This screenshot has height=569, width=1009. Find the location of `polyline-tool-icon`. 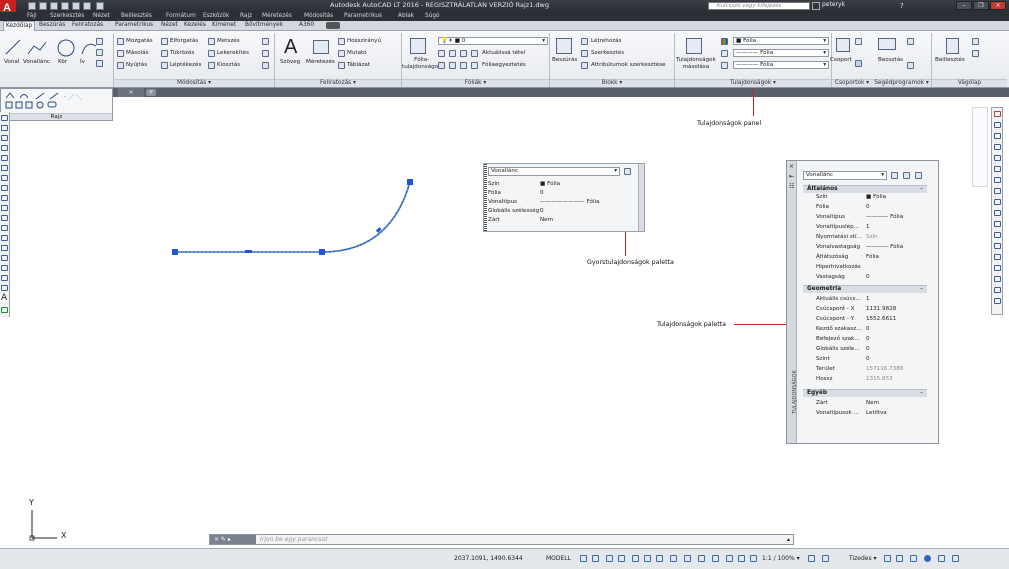

polyline-tool-icon is located at coordinates (4, 138).